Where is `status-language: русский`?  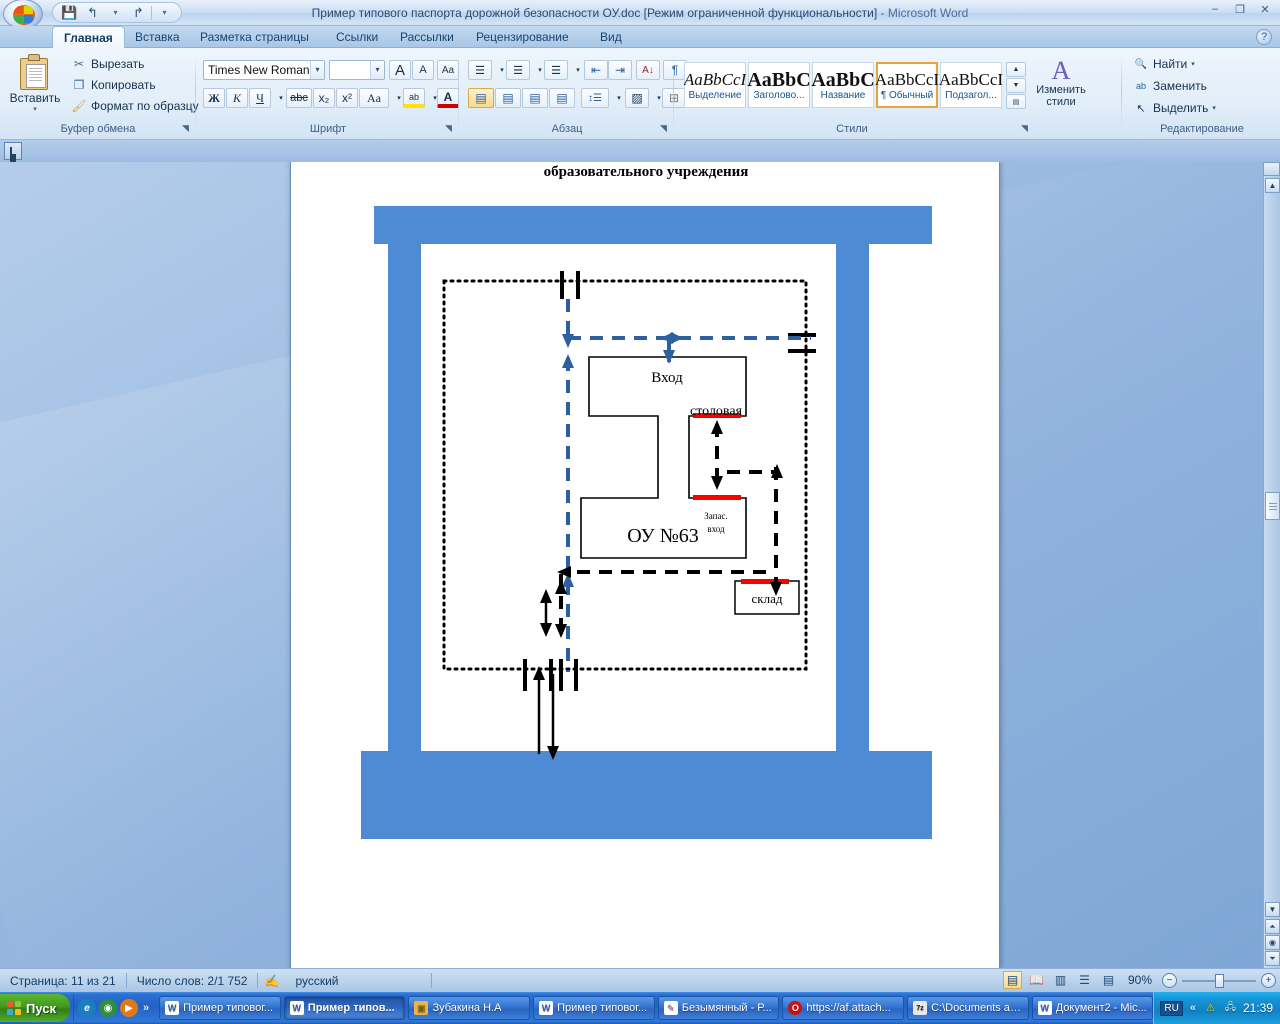 status-language: русский is located at coordinates (316, 981).